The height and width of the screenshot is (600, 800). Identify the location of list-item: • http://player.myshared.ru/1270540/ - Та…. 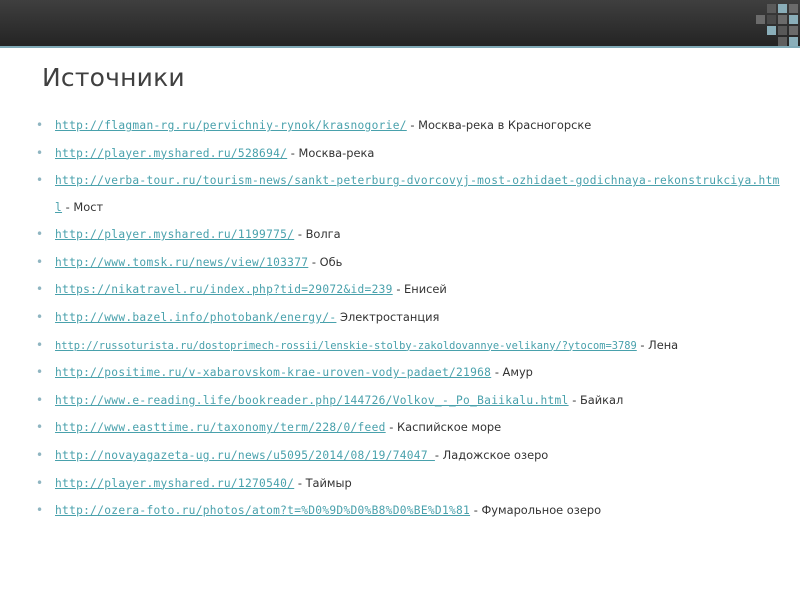
(408, 484).